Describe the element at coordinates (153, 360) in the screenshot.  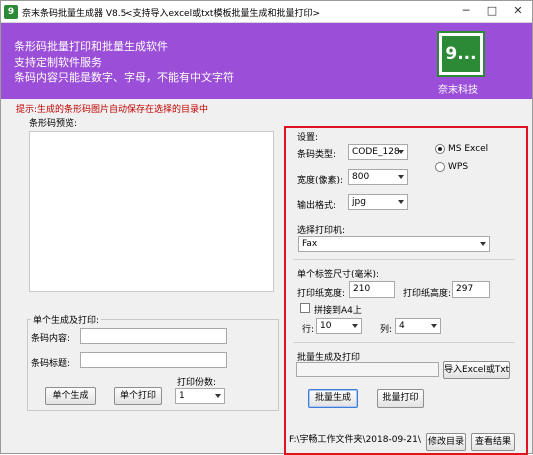
I see `title-input` at that location.